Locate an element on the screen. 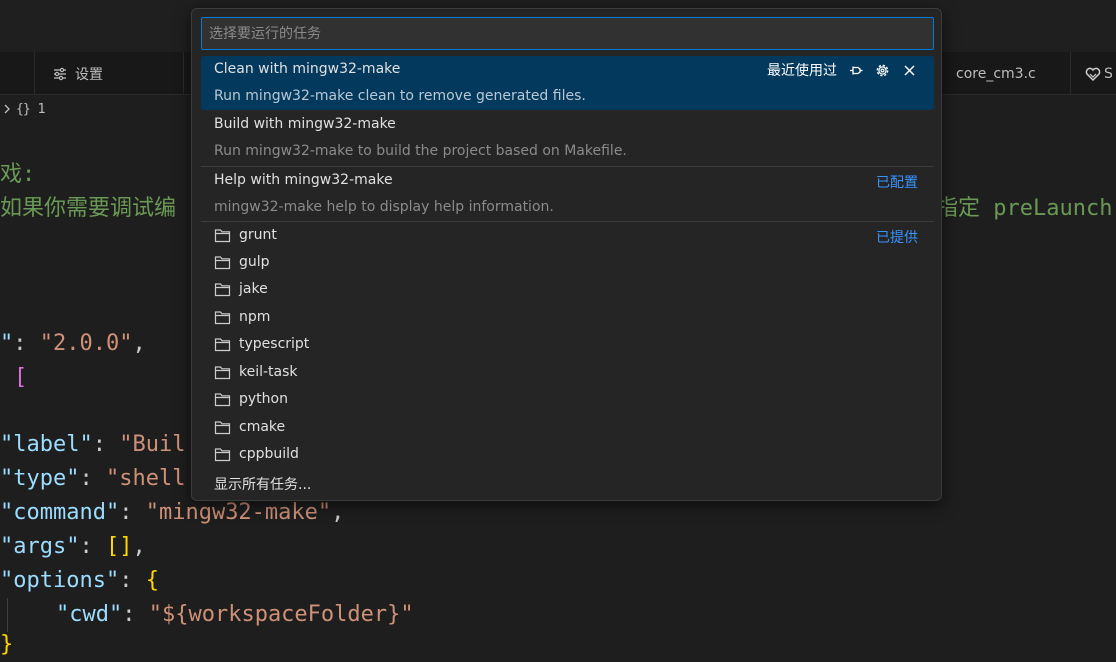 Image resolution: width=1116 pixels, height=662 pixels. pin-icon is located at coordinates (855, 70).